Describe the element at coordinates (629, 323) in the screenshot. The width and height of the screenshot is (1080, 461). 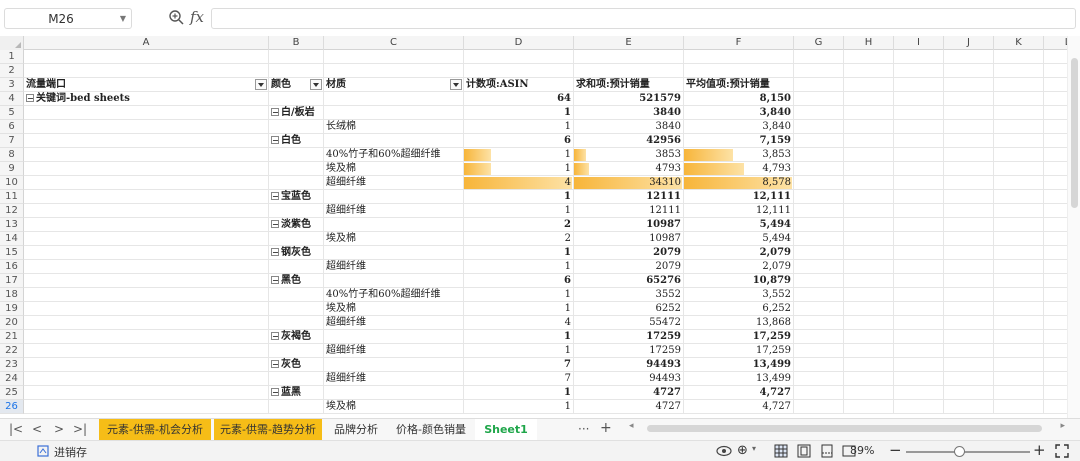
I see `cell-e20: 55472` at that location.